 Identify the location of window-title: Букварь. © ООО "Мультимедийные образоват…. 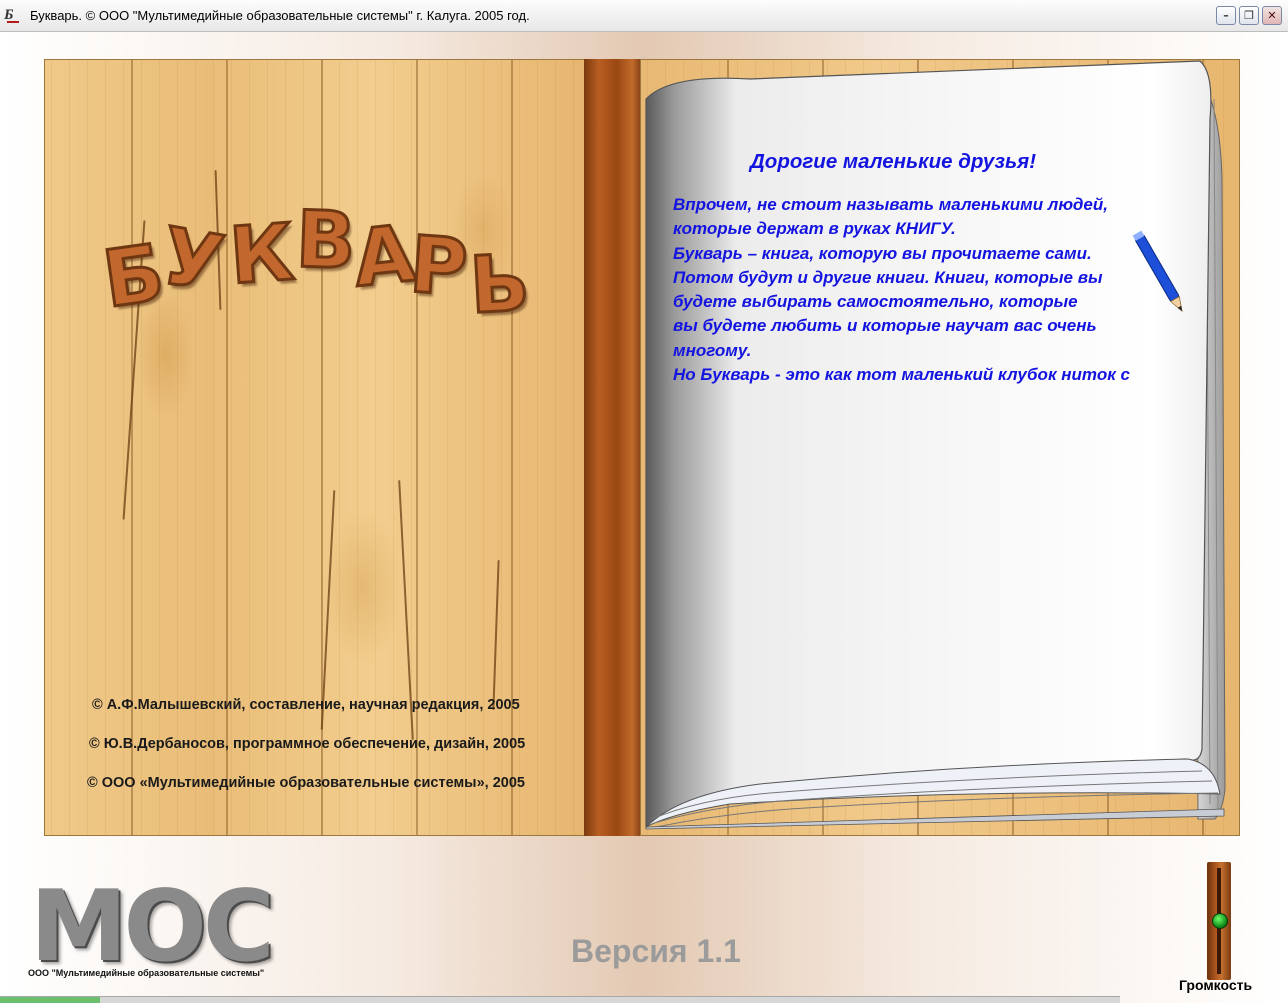
(280, 15).